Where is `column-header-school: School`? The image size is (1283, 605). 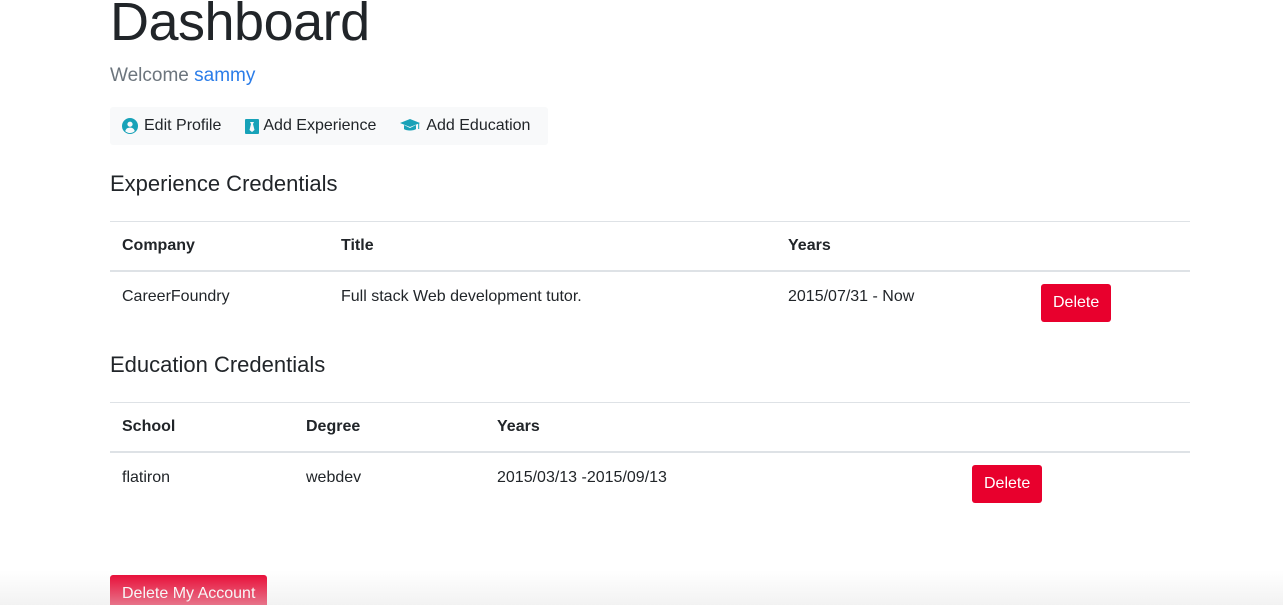
column-header-school: School is located at coordinates (202, 427).